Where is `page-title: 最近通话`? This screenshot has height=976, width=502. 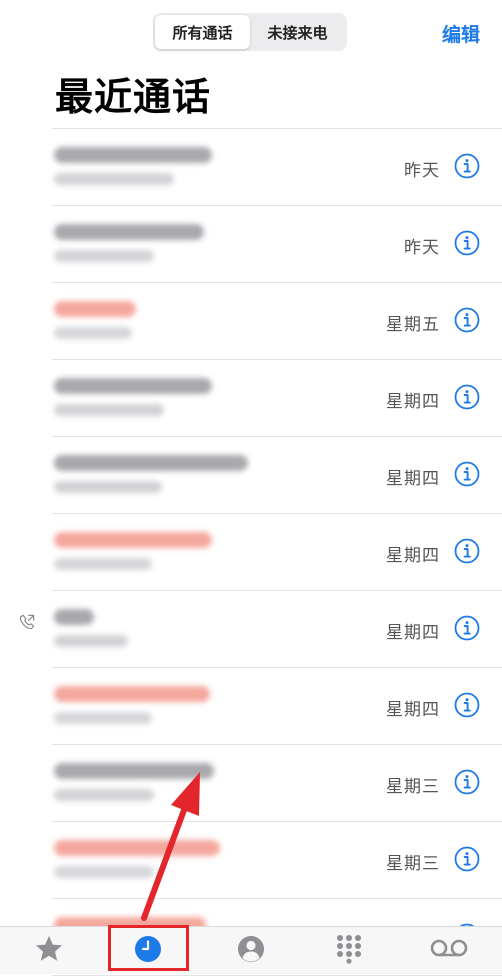 page-title: 最近通话 is located at coordinates (133, 97).